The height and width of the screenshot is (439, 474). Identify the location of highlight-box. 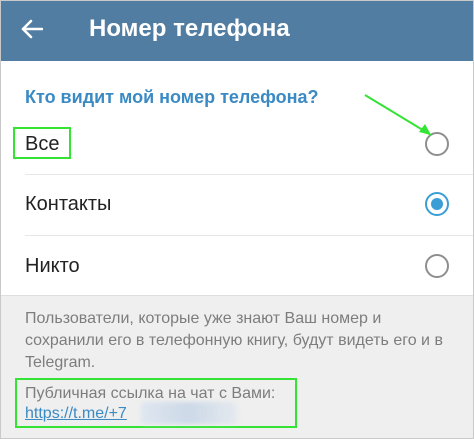
(42, 143).